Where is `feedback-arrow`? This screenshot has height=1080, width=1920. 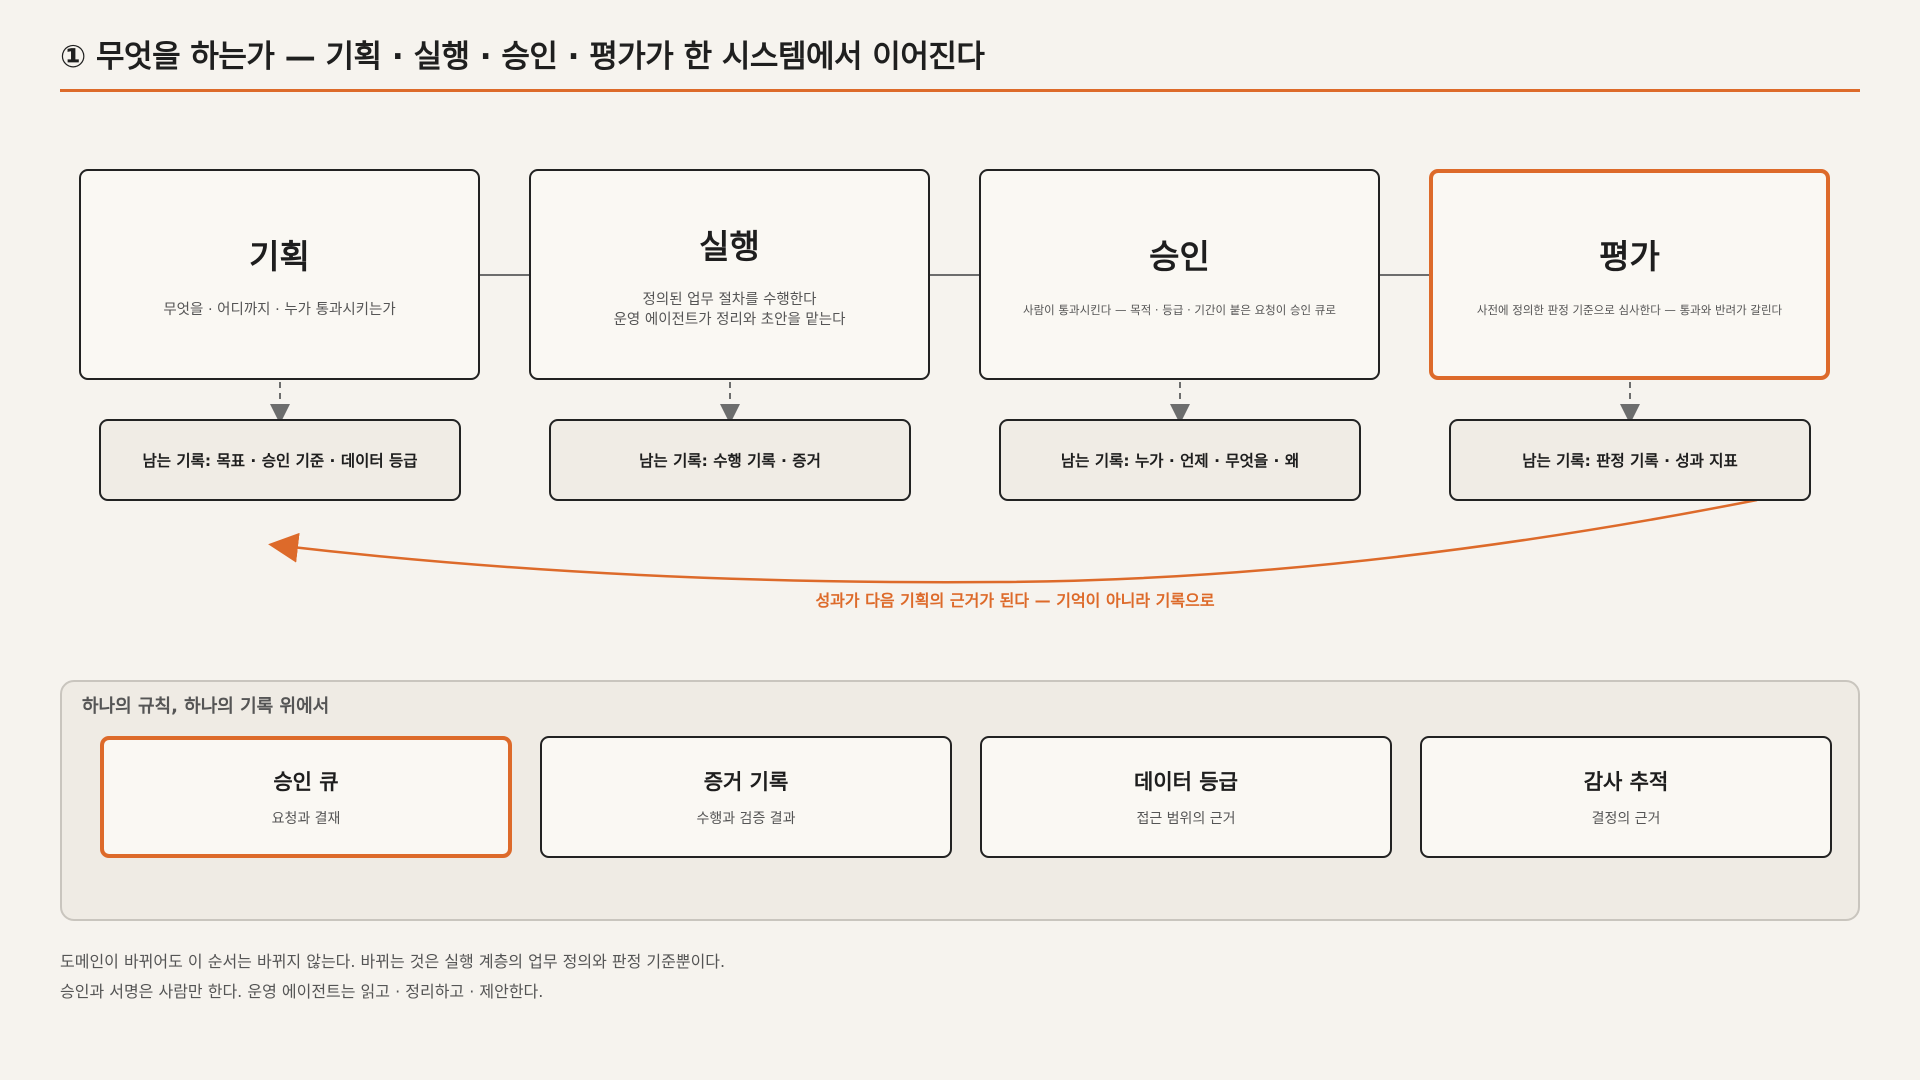
feedback-arrow is located at coordinates (1013, 541).